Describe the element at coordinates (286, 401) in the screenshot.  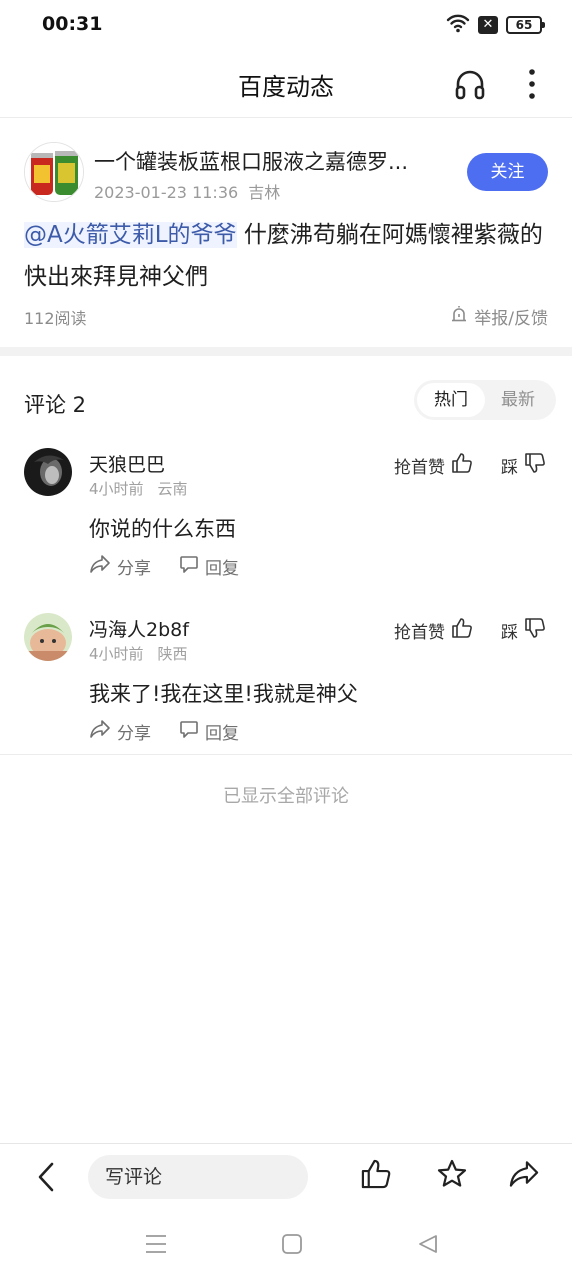
I see `comments-header: 评论 2 热门 最新` at that location.